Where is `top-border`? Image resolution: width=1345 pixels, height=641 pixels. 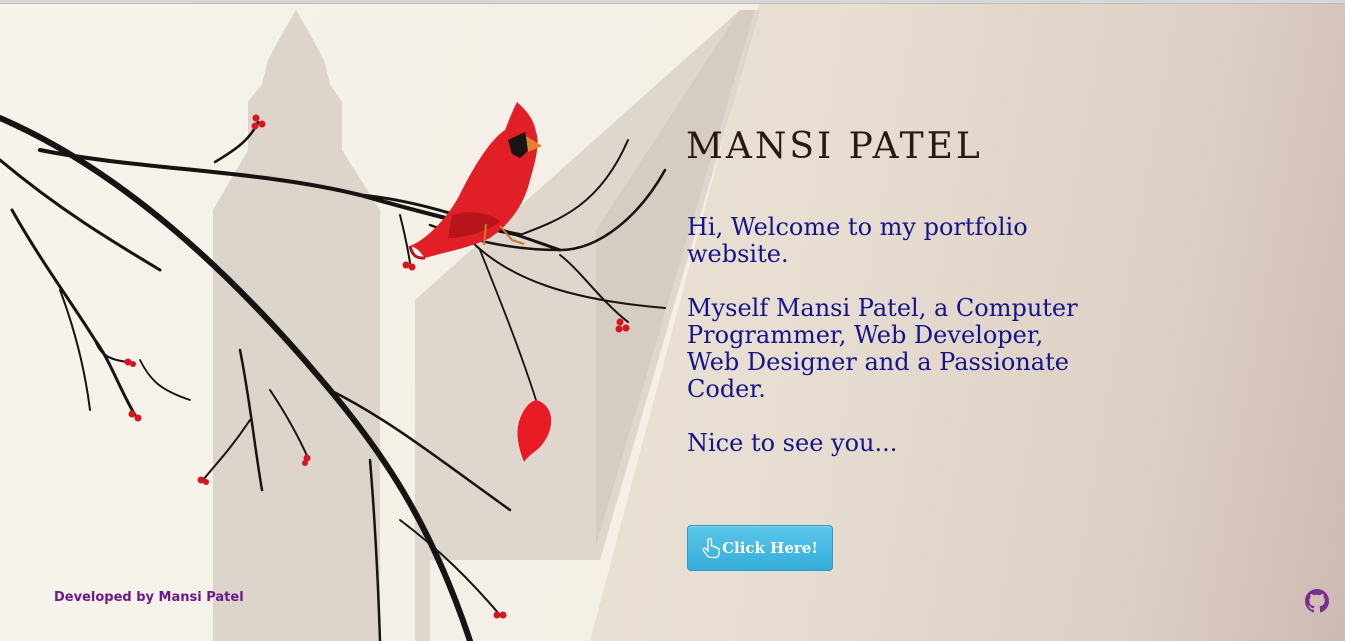
top-border is located at coordinates (672, 2).